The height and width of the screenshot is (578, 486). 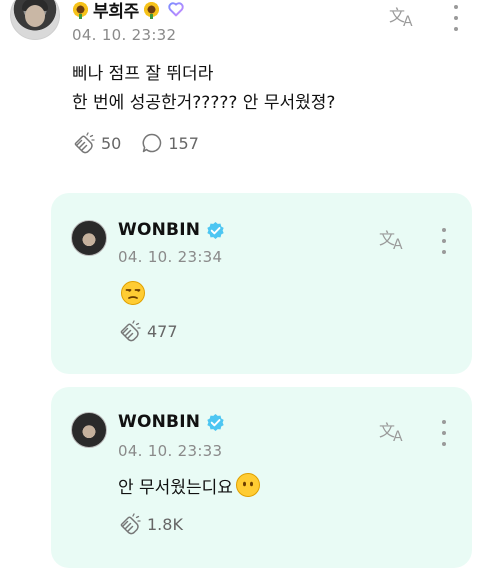 I want to click on reply-stats-row: 1.8K, so click(x=160, y=524).